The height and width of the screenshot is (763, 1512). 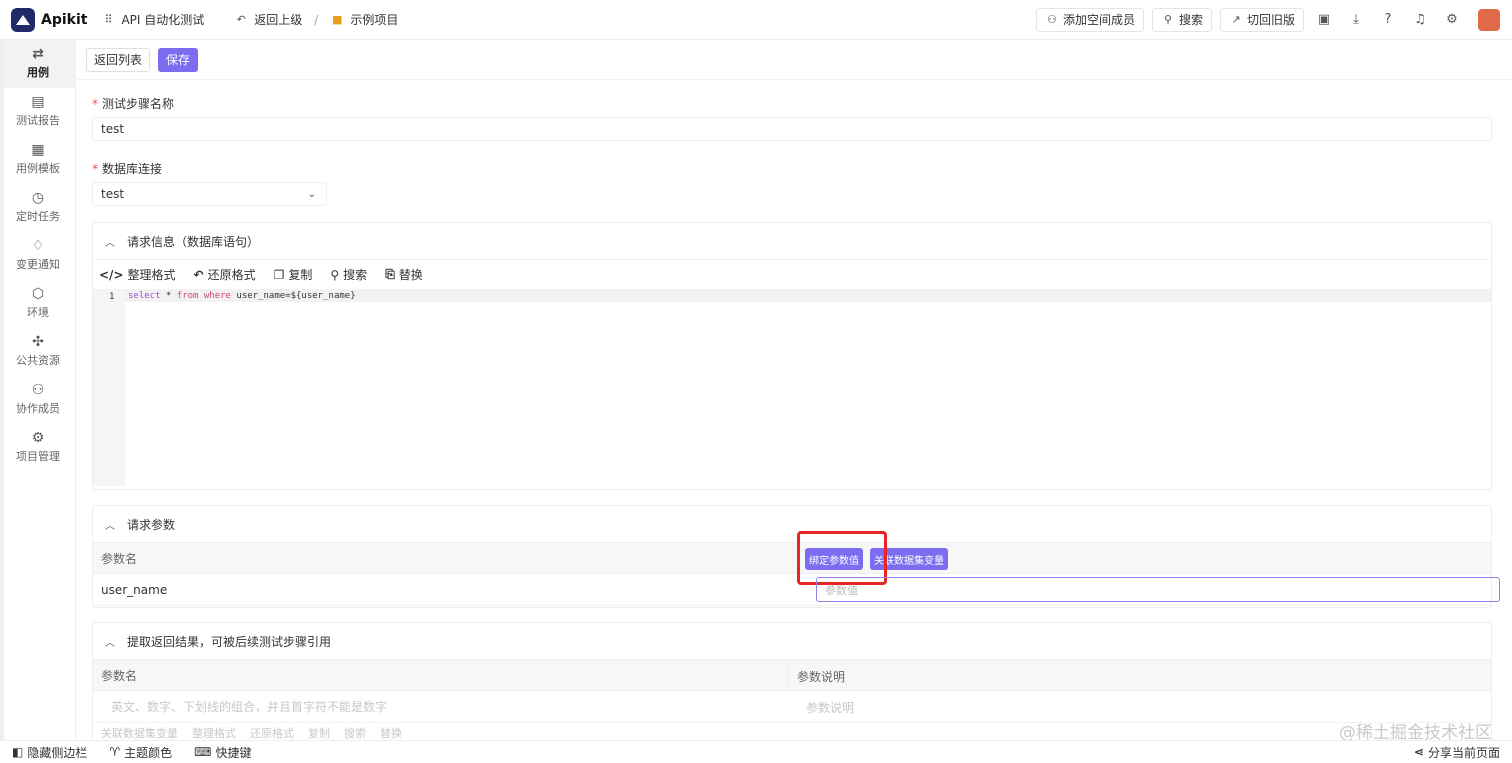 What do you see at coordinates (792, 129) in the screenshot?
I see `step-name-input: test` at bounding box center [792, 129].